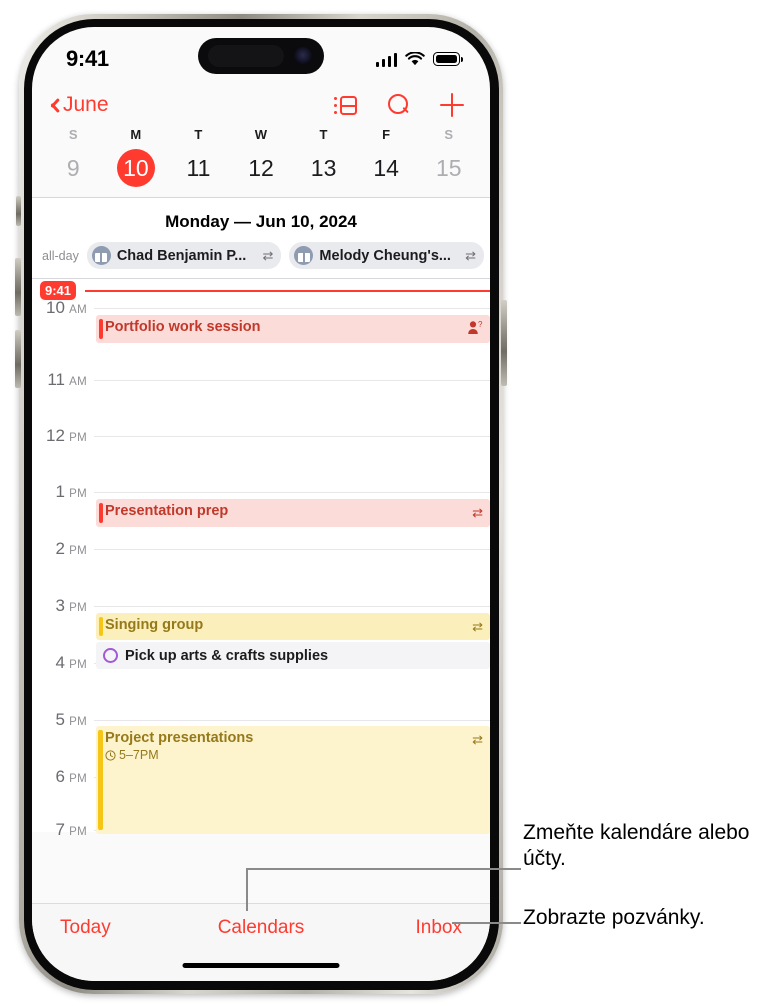 This screenshot has width=769, height=1008. I want to click on date-number: 9, so click(73, 167).